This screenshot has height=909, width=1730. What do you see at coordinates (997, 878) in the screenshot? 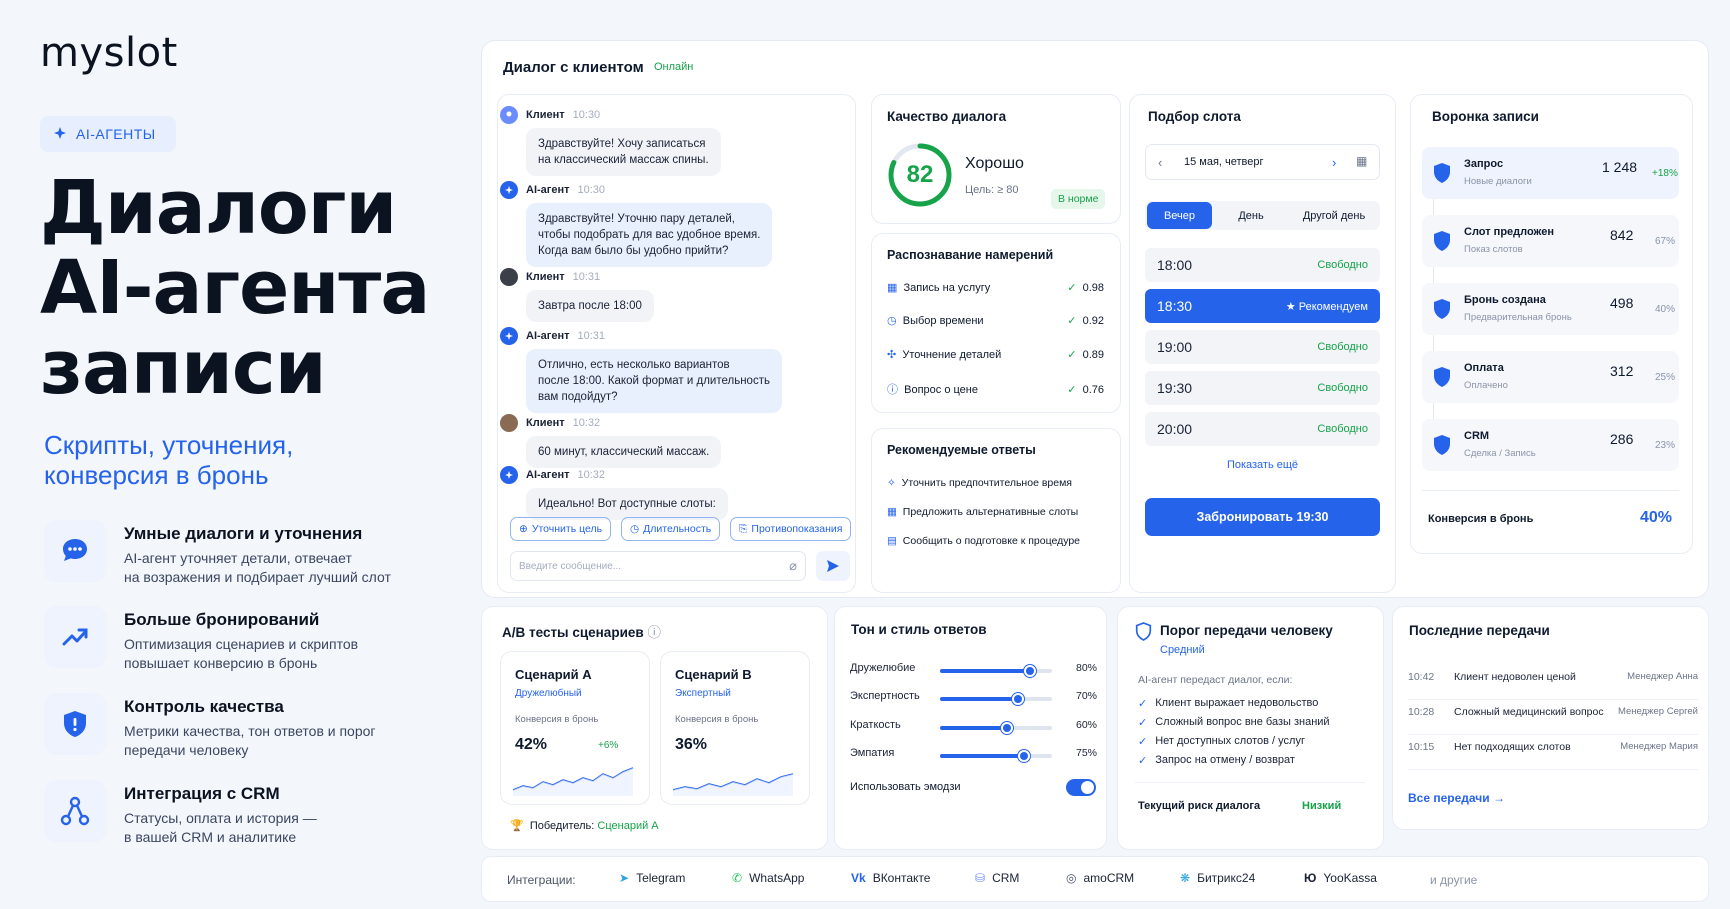
I see `integration-crm: ⛁ CRM` at bounding box center [997, 878].